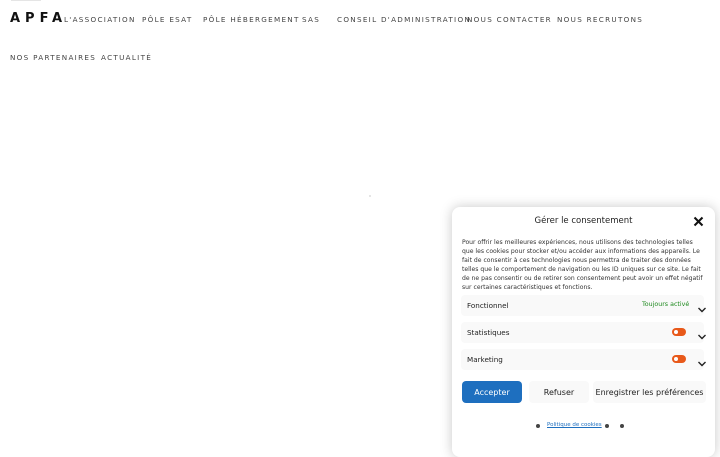 Image resolution: width=720 pixels, height=457 pixels. I want to click on modal-title: Gérer le consentement, so click(583, 221).